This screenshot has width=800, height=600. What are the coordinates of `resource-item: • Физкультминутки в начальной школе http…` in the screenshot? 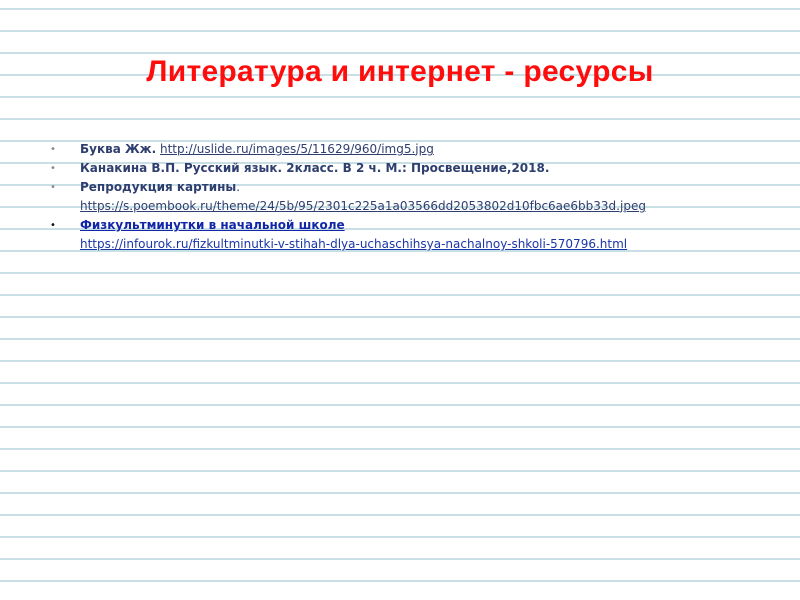 It's located at (410, 235).